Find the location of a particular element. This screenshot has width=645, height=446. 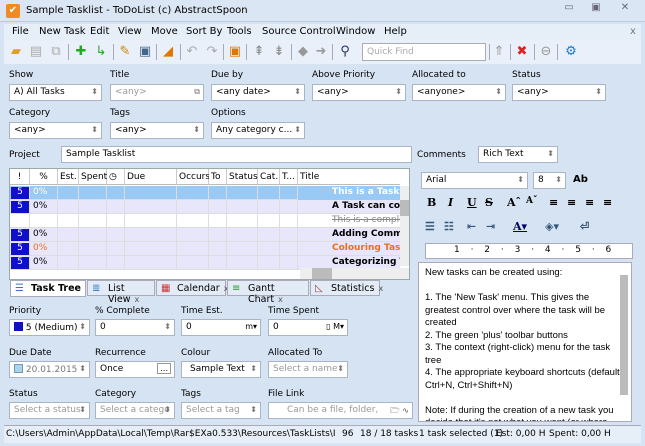

browse-folder-icon: 🗁 ∿ is located at coordinates (399, 411).